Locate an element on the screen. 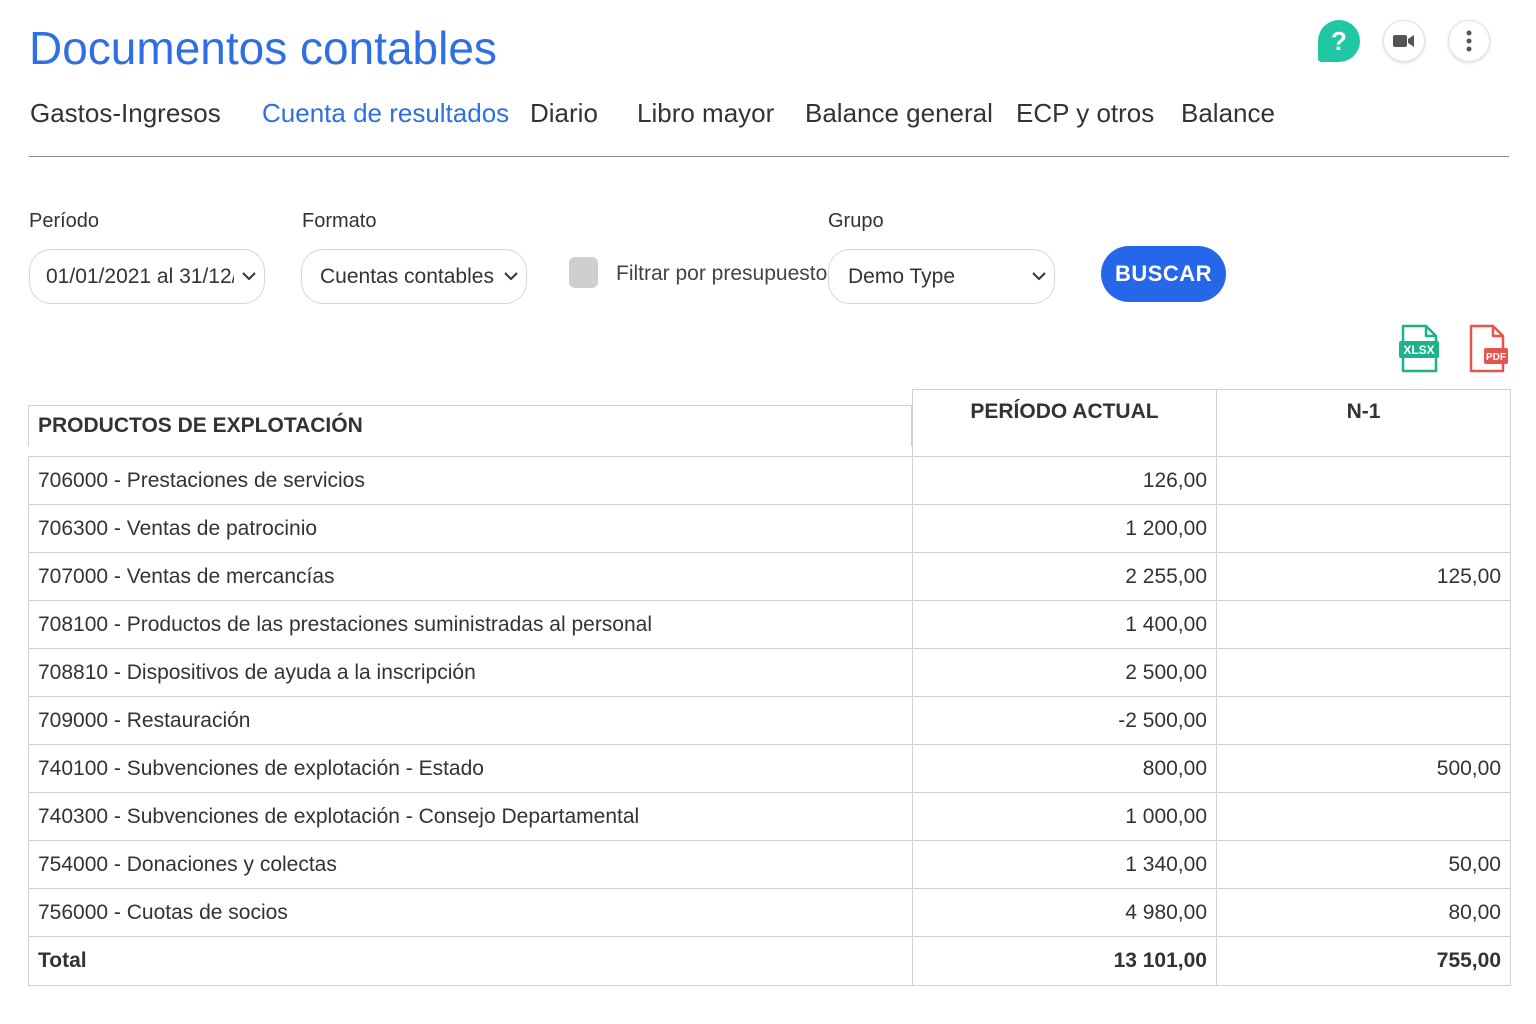  periodo-select: 01/01/2021 al 31/12/: is located at coordinates (147, 276).